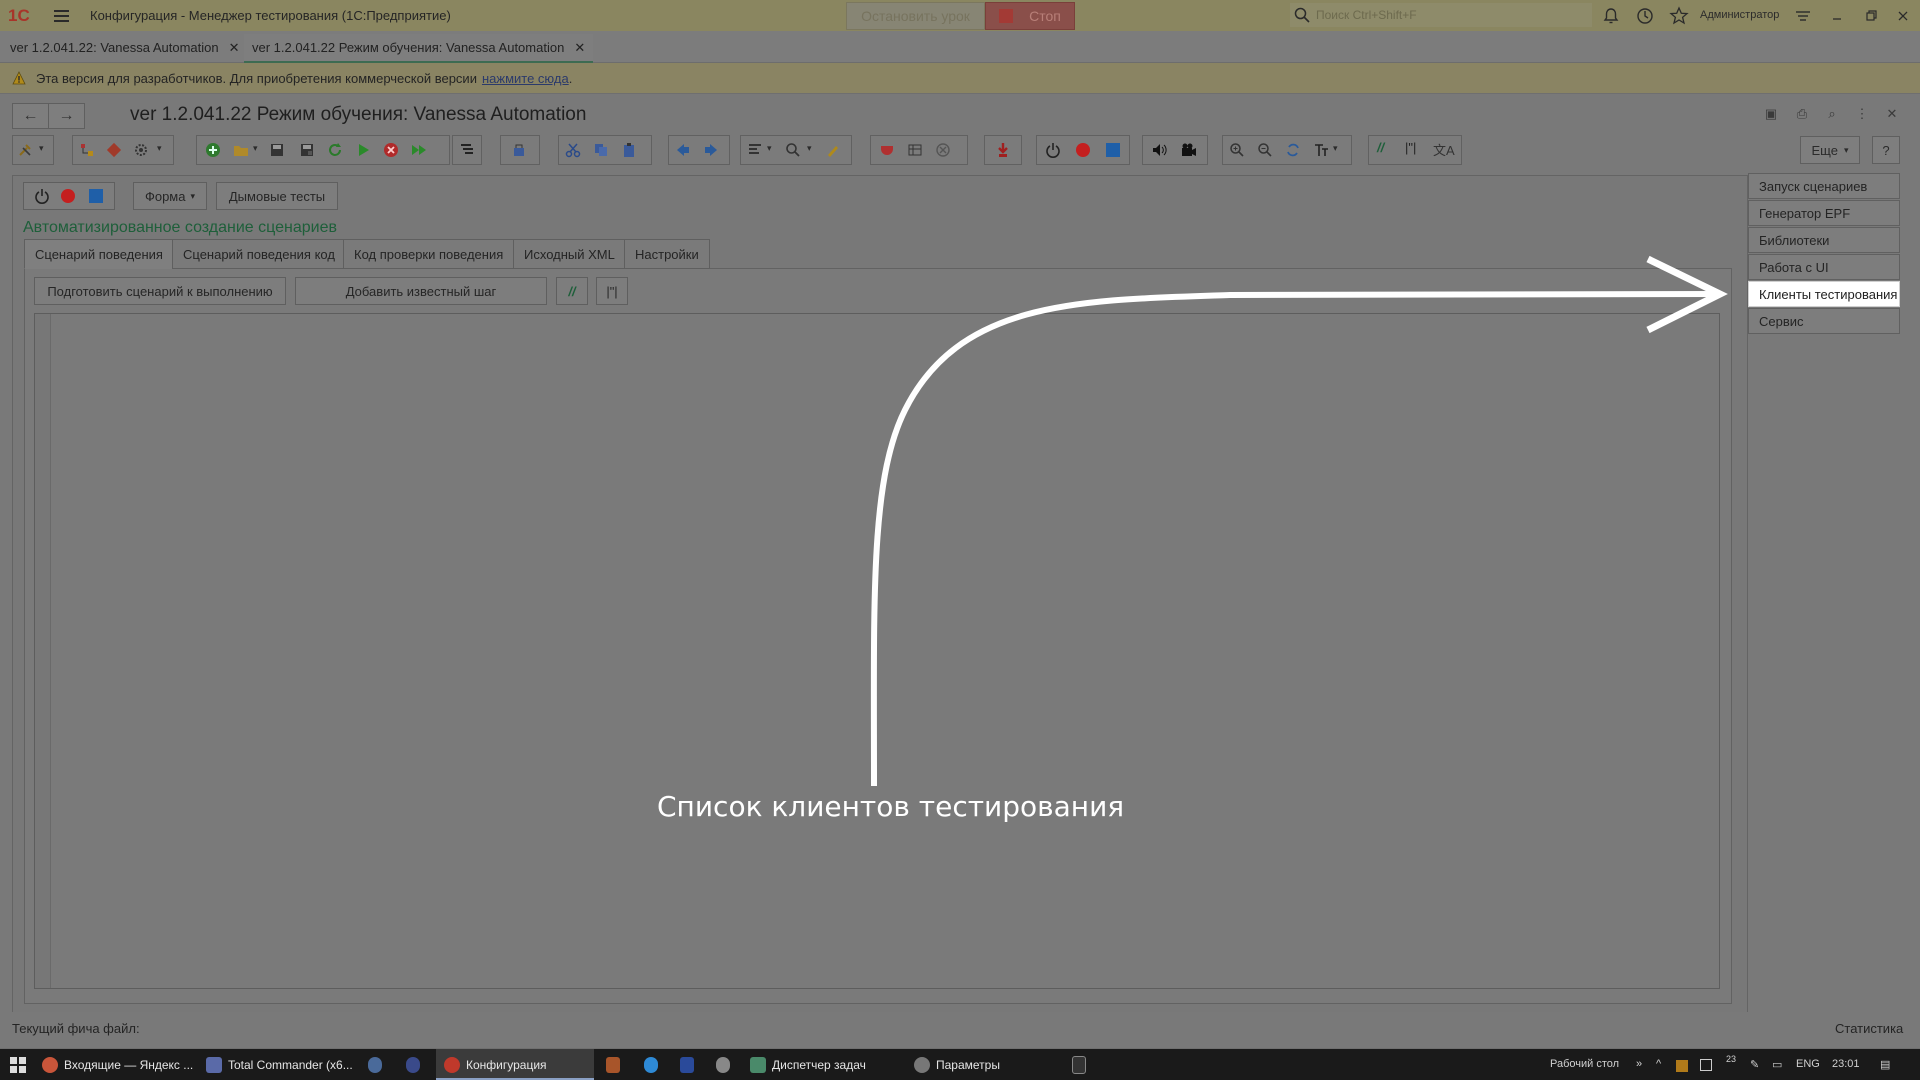  Describe the element at coordinates (515, 1064) in the screenshot. I see `taskbar-item-configuration: Конфигурация` at that location.